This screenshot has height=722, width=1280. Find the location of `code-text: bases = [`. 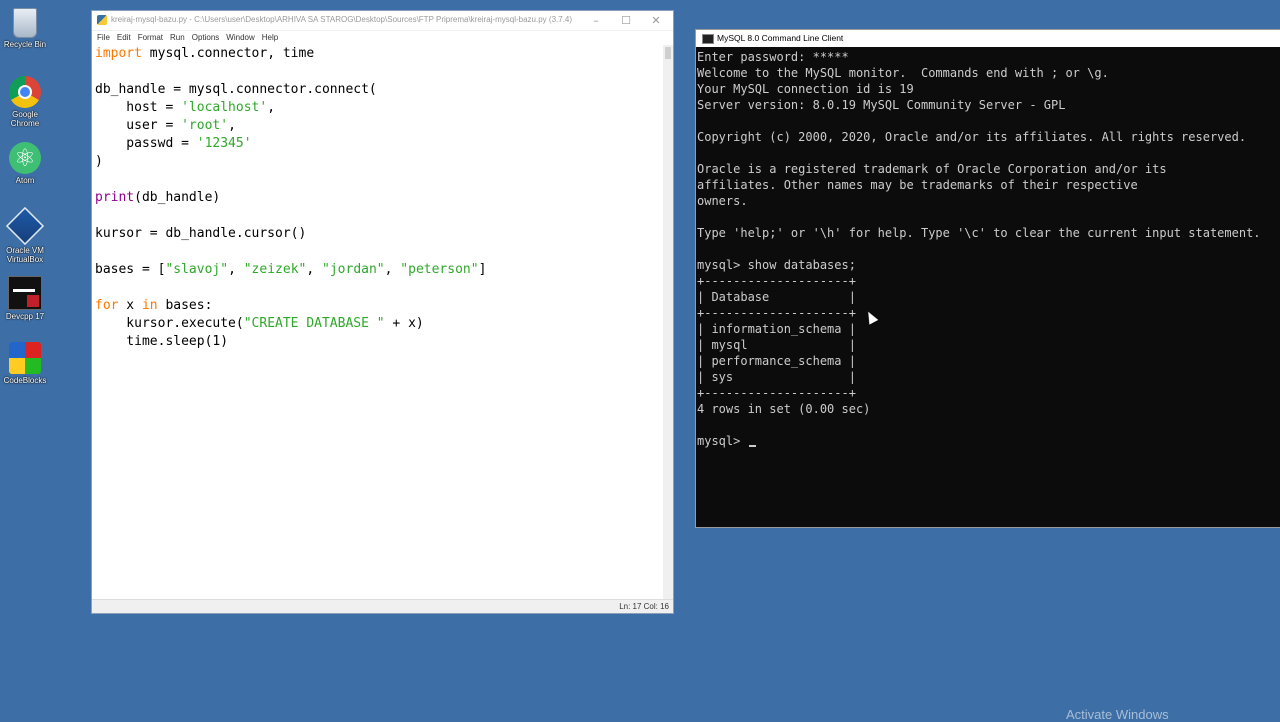

code-text: bases = [ is located at coordinates (130, 269).